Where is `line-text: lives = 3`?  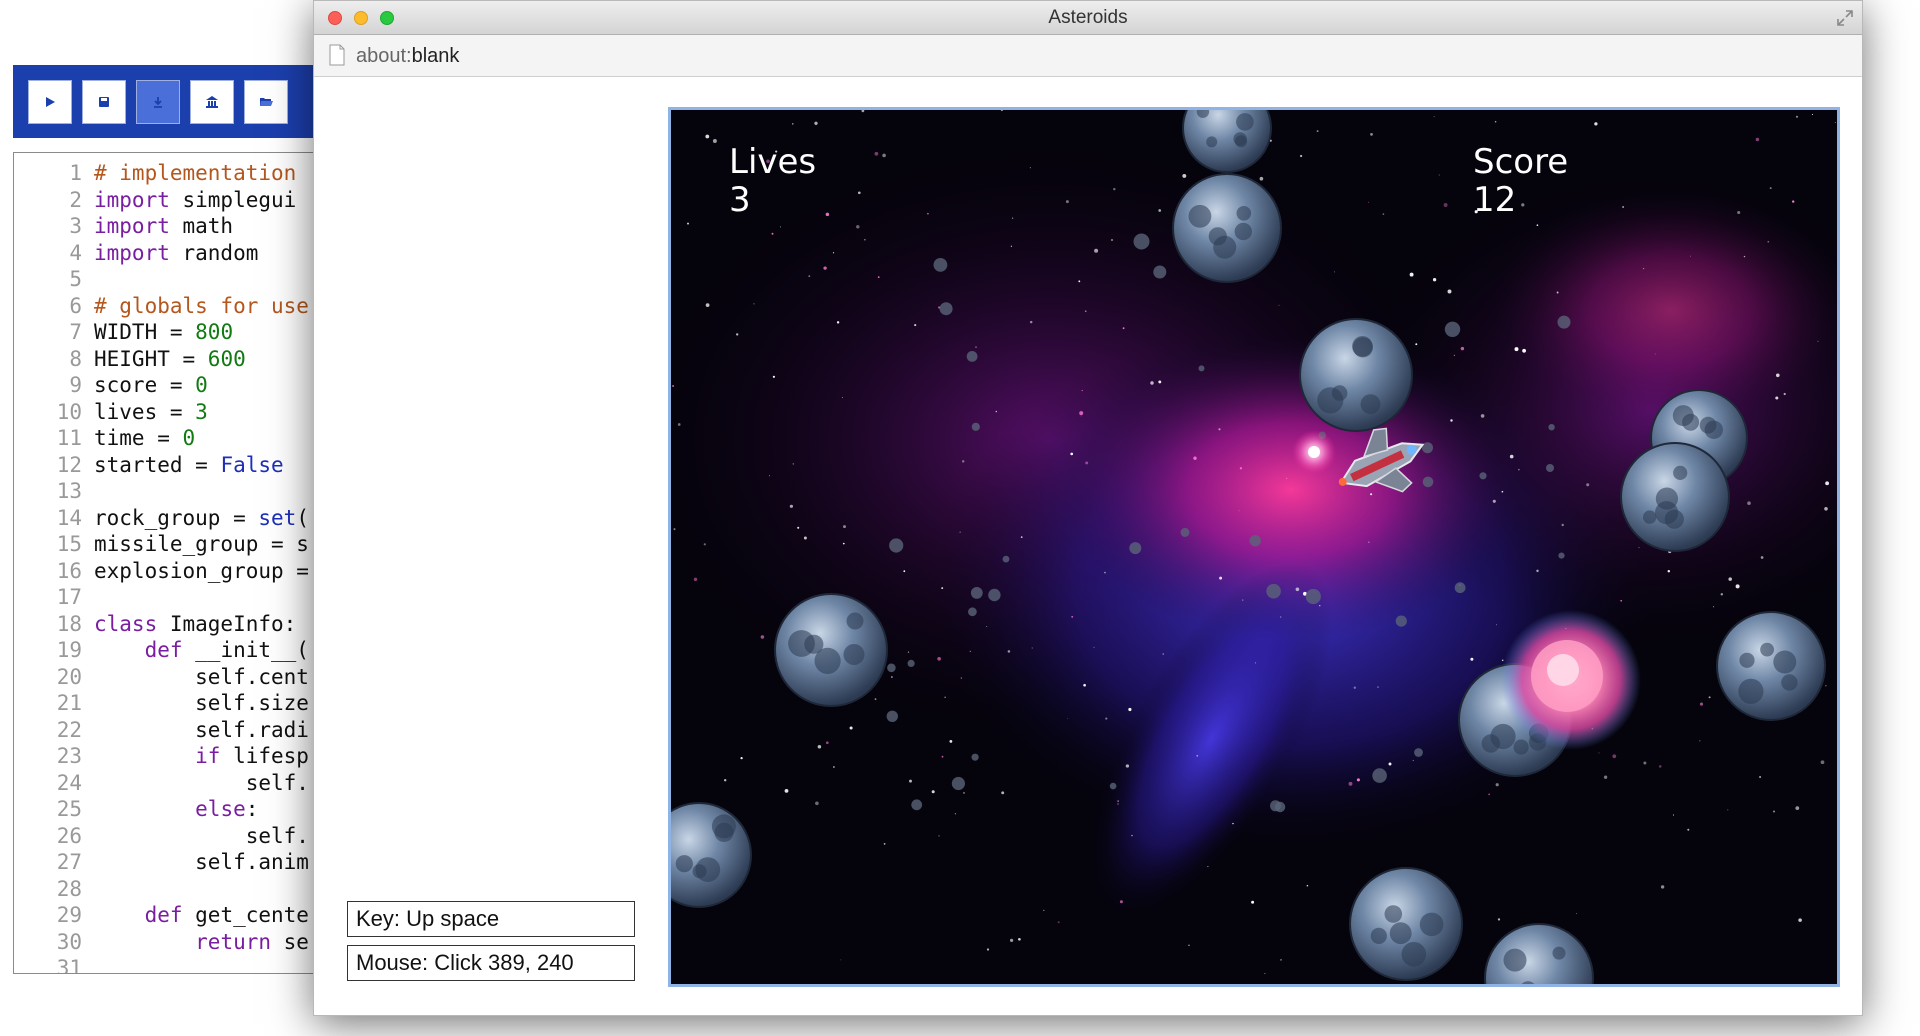
line-text: lives = 3 is located at coordinates (151, 411).